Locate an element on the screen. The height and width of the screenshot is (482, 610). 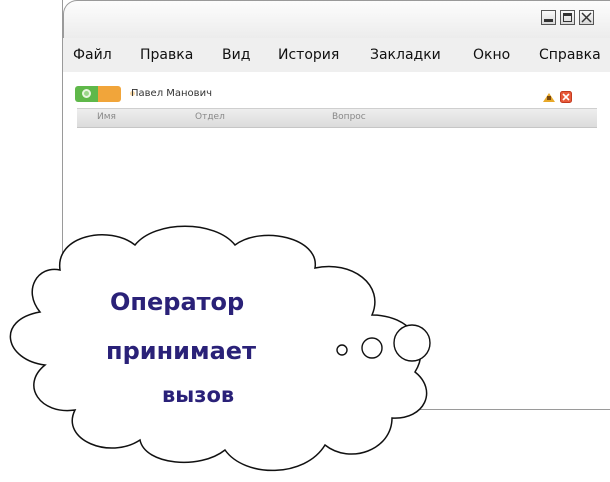
status-toggle is located at coordinates (106, 94).